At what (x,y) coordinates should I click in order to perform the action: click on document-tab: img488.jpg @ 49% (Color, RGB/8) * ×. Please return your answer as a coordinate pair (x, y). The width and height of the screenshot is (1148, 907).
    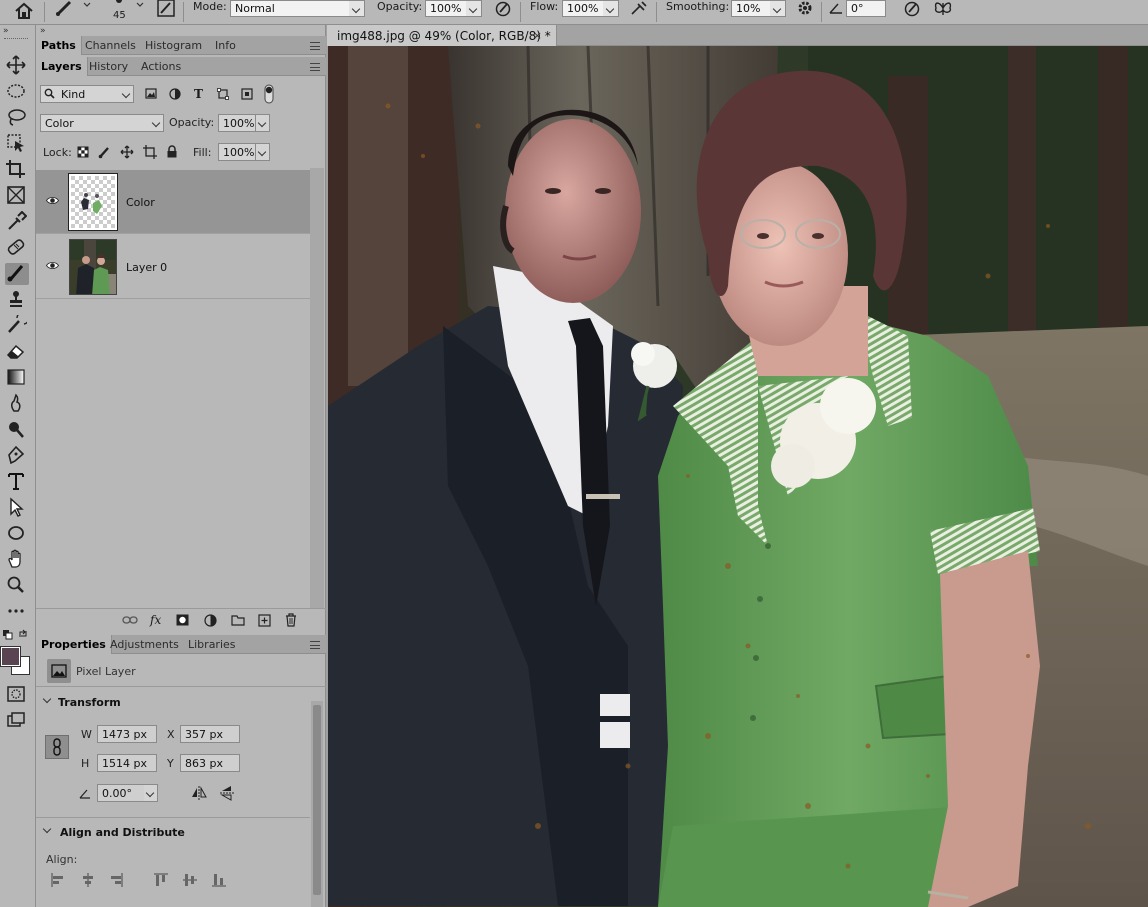
    Looking at the image, I should click on (442, 35).